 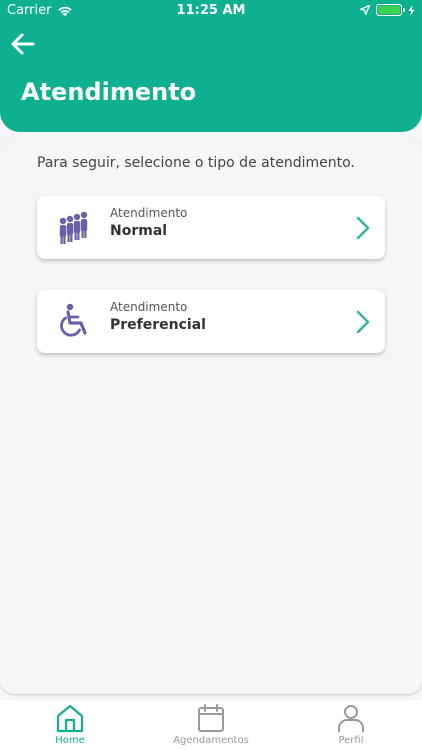 What do you see at coordinates (351, 740) in the screenshot?
I see `tab-label: Perfil` at bounding box center [351, 740].